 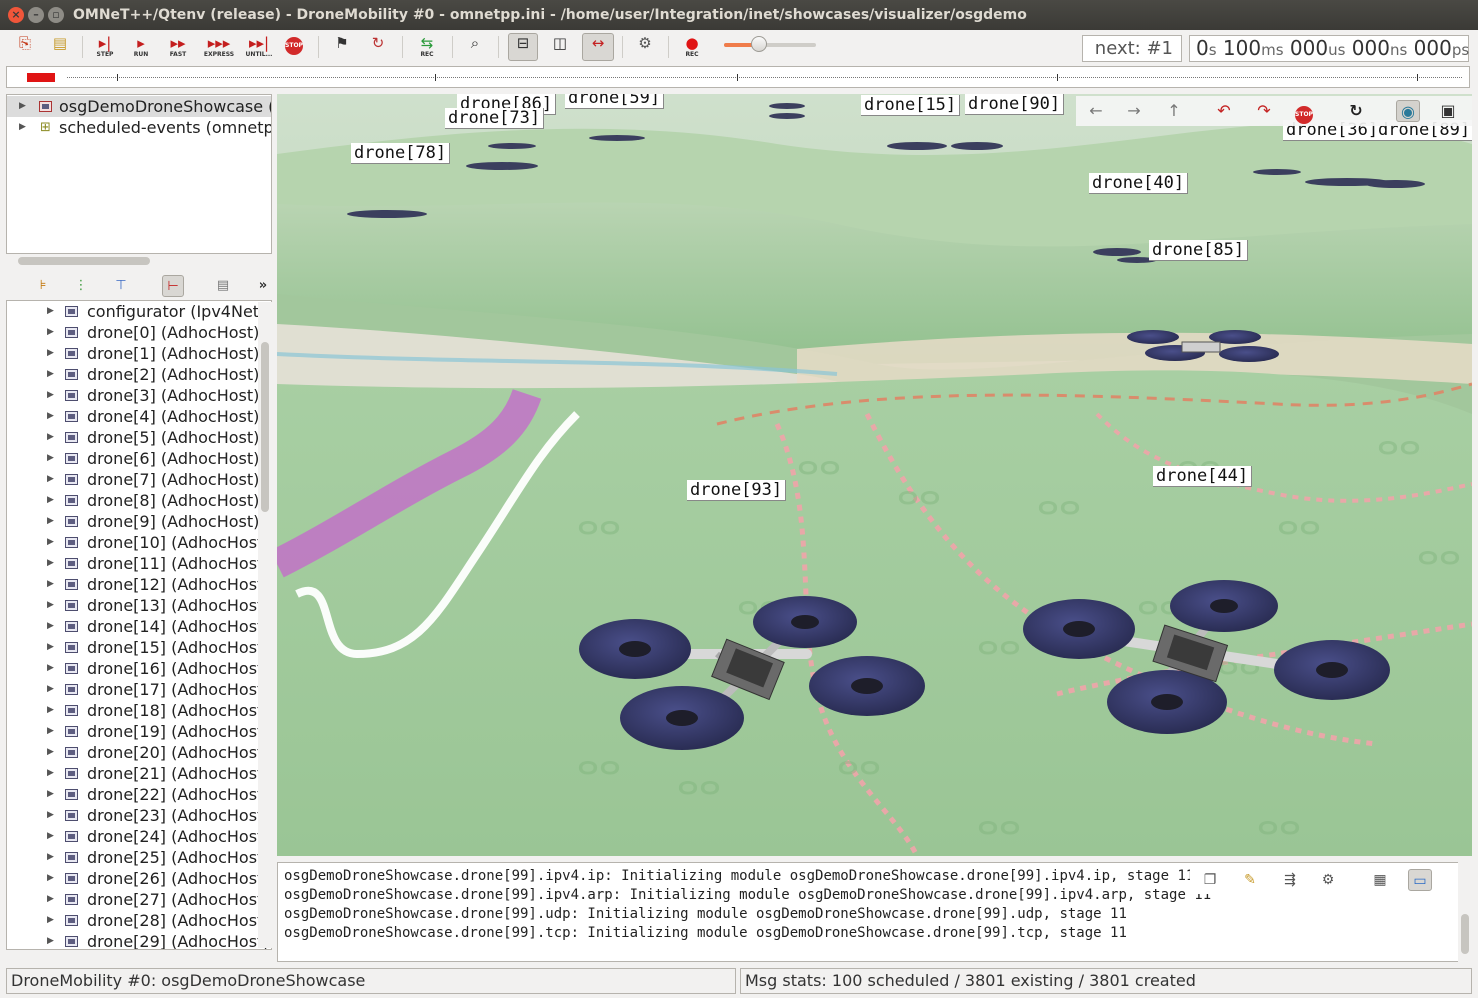 I want to click on object-tree-hscrollbar, so click(x=139, y=261).